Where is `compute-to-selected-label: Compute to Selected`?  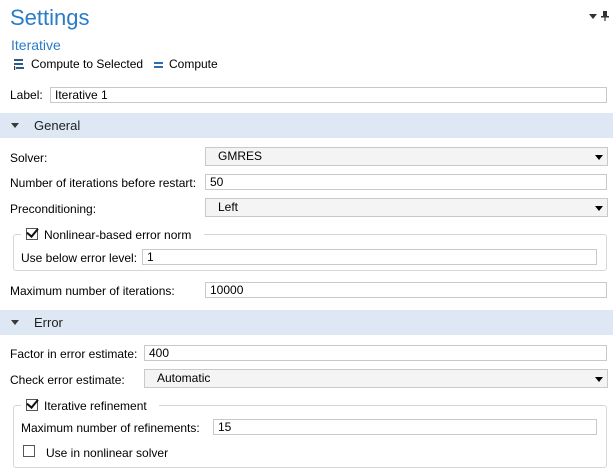
compute-to-selected-label: Compute to Selected is located at coordinates (87, 64).